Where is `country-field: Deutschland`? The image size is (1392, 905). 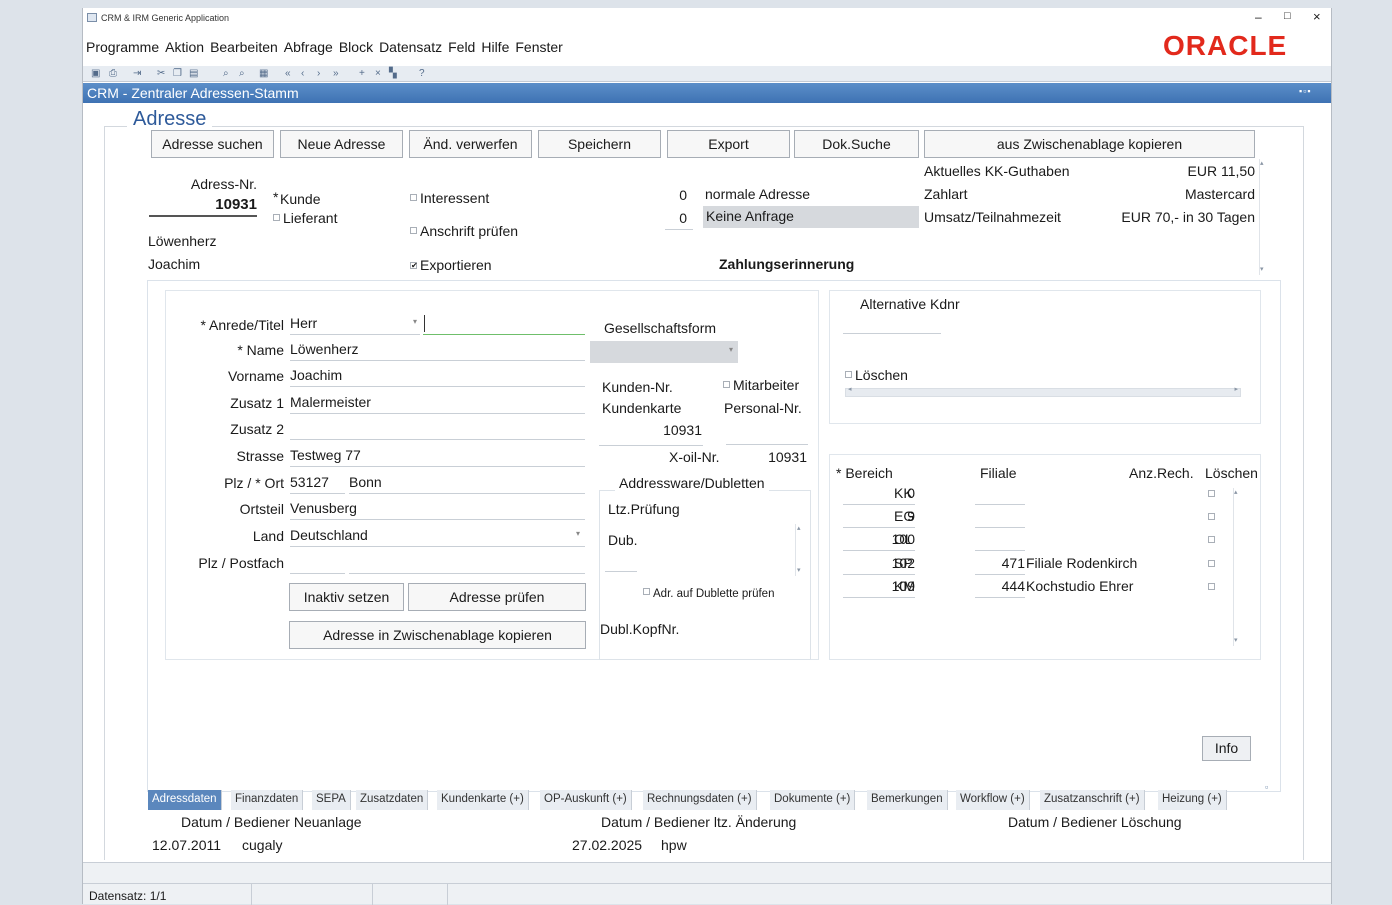
country-field: Deutschland is located at coordinates (437, 536).